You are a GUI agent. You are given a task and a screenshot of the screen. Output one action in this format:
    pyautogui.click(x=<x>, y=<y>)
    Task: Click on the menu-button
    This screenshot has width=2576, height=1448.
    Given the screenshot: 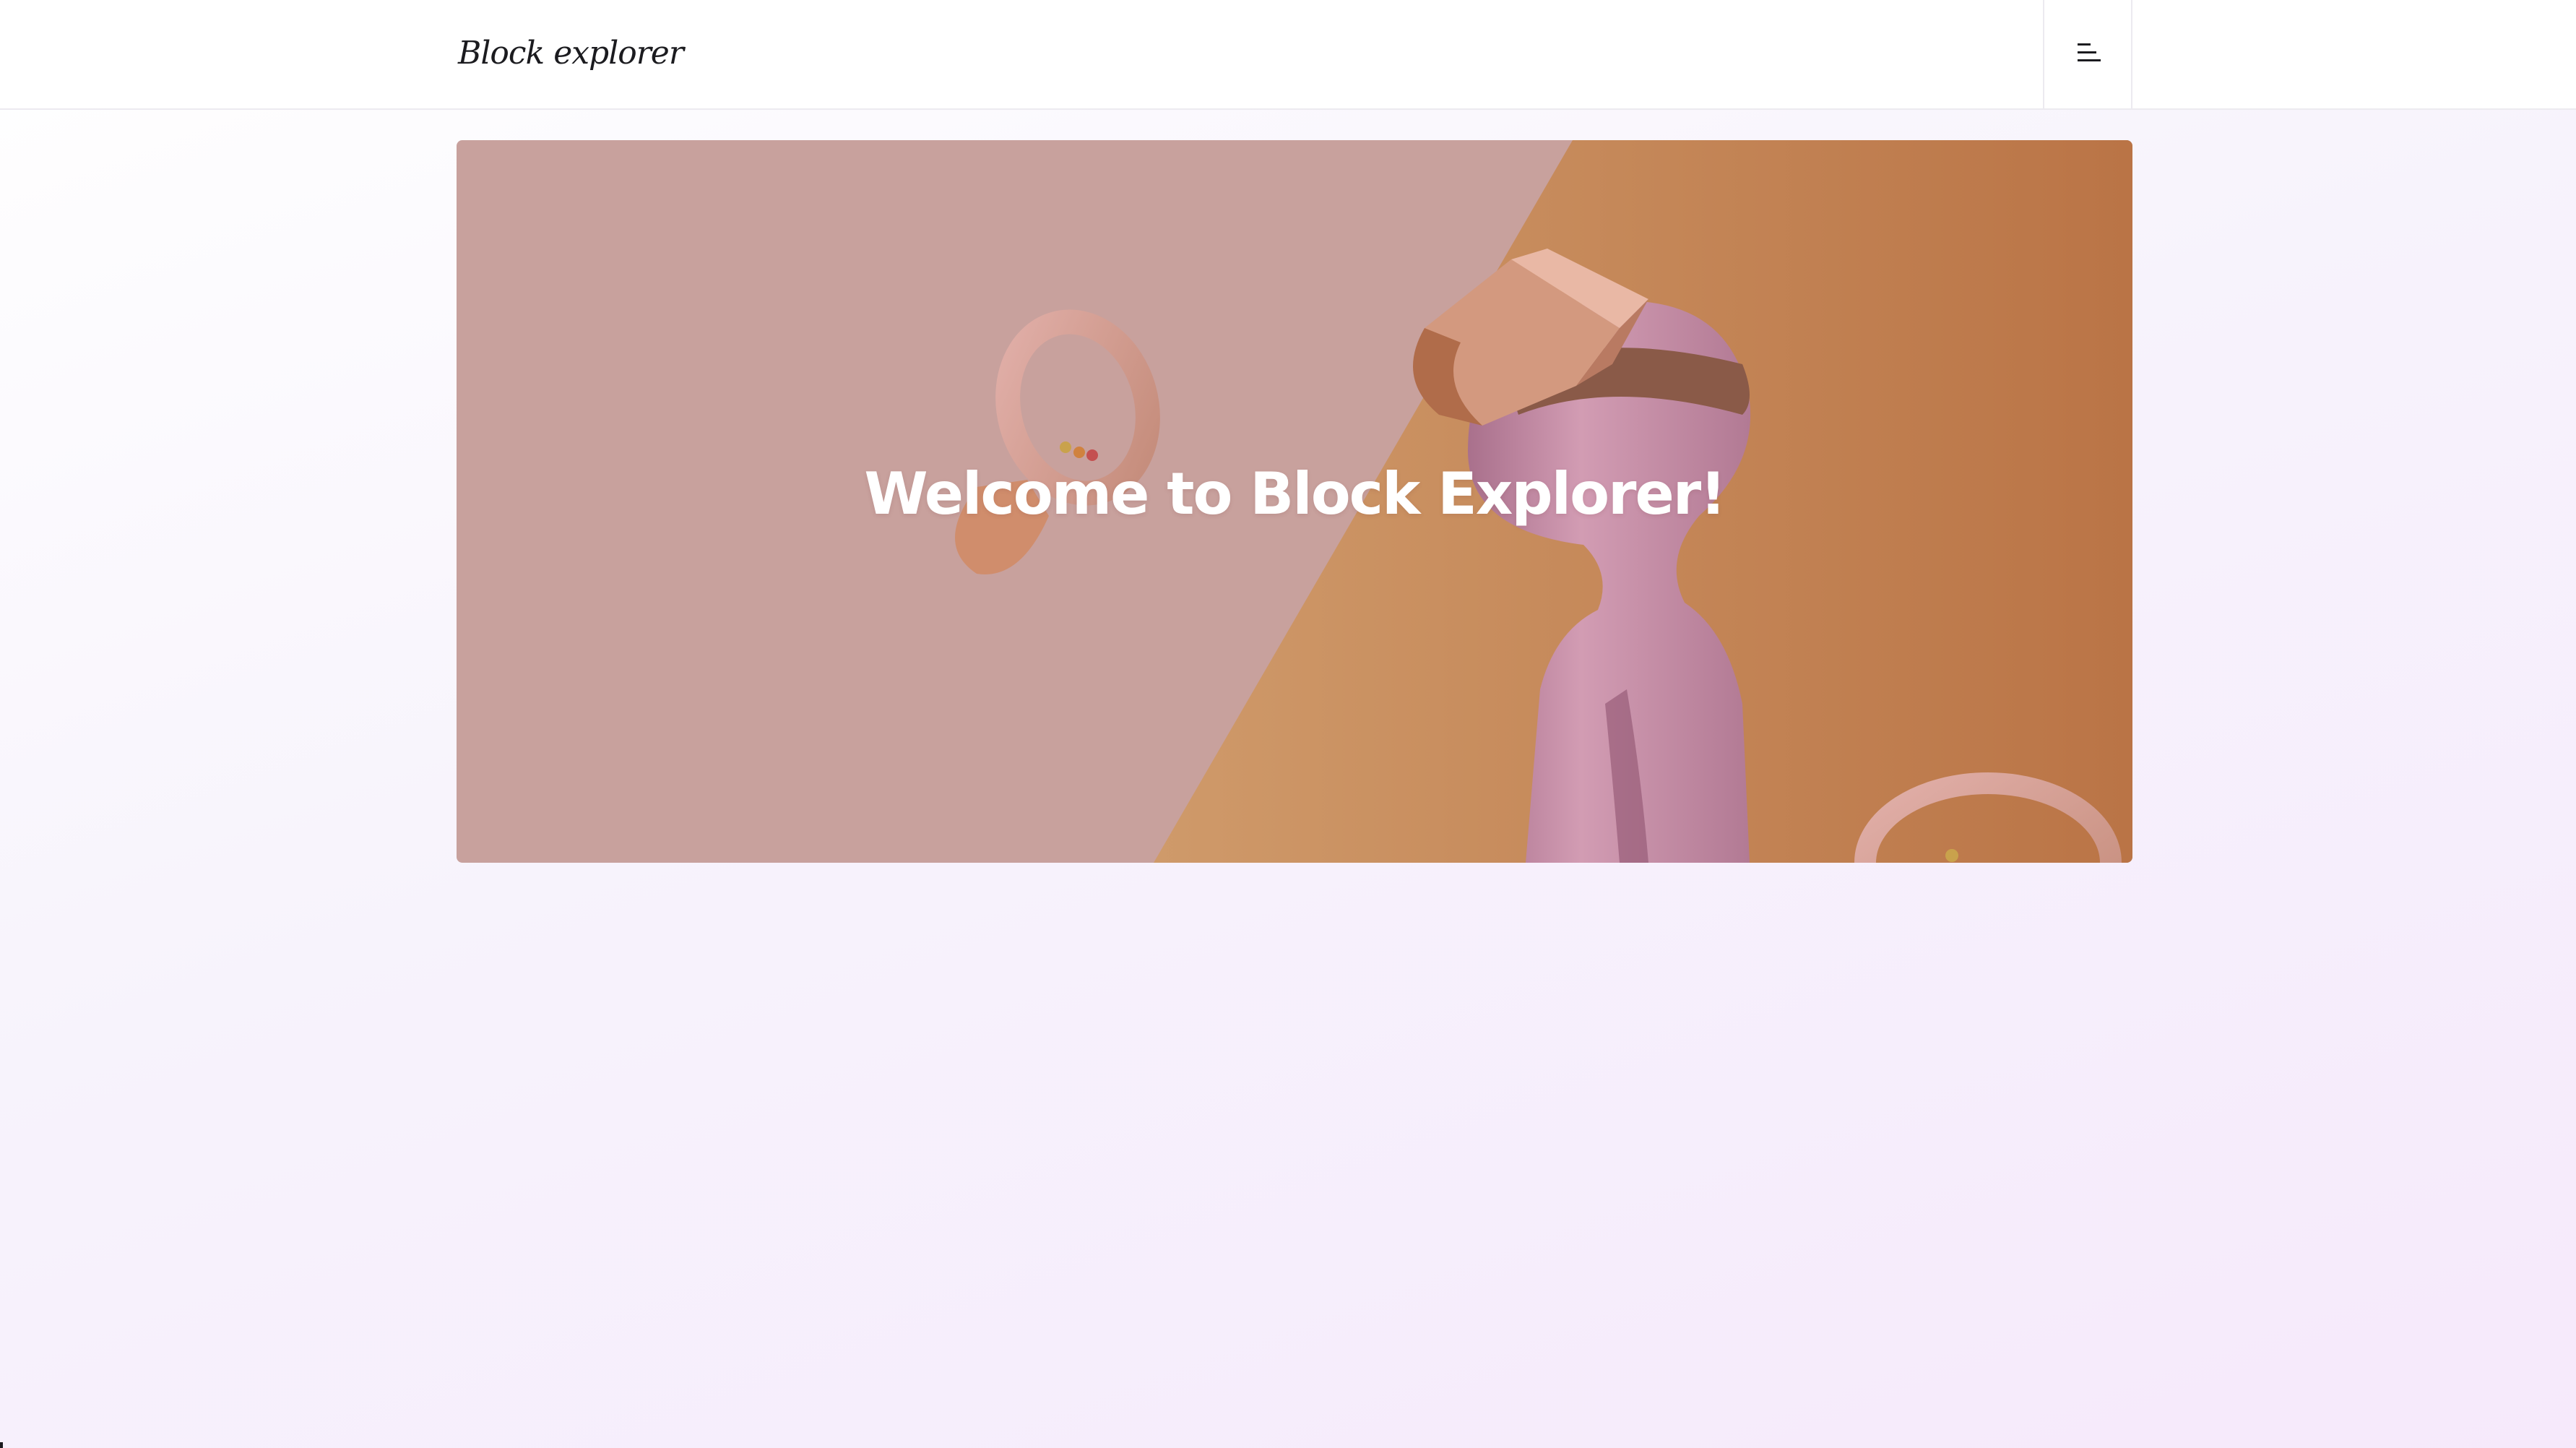 What is the action you would take?
    pyautogui.click(x=2087, y=54)
    